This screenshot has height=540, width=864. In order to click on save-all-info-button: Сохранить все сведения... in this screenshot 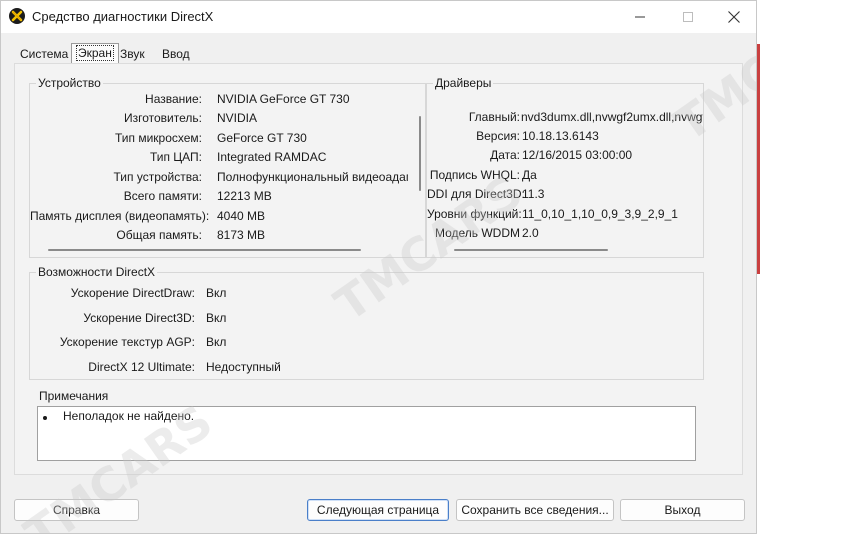, I will do `click(535, 510)`.